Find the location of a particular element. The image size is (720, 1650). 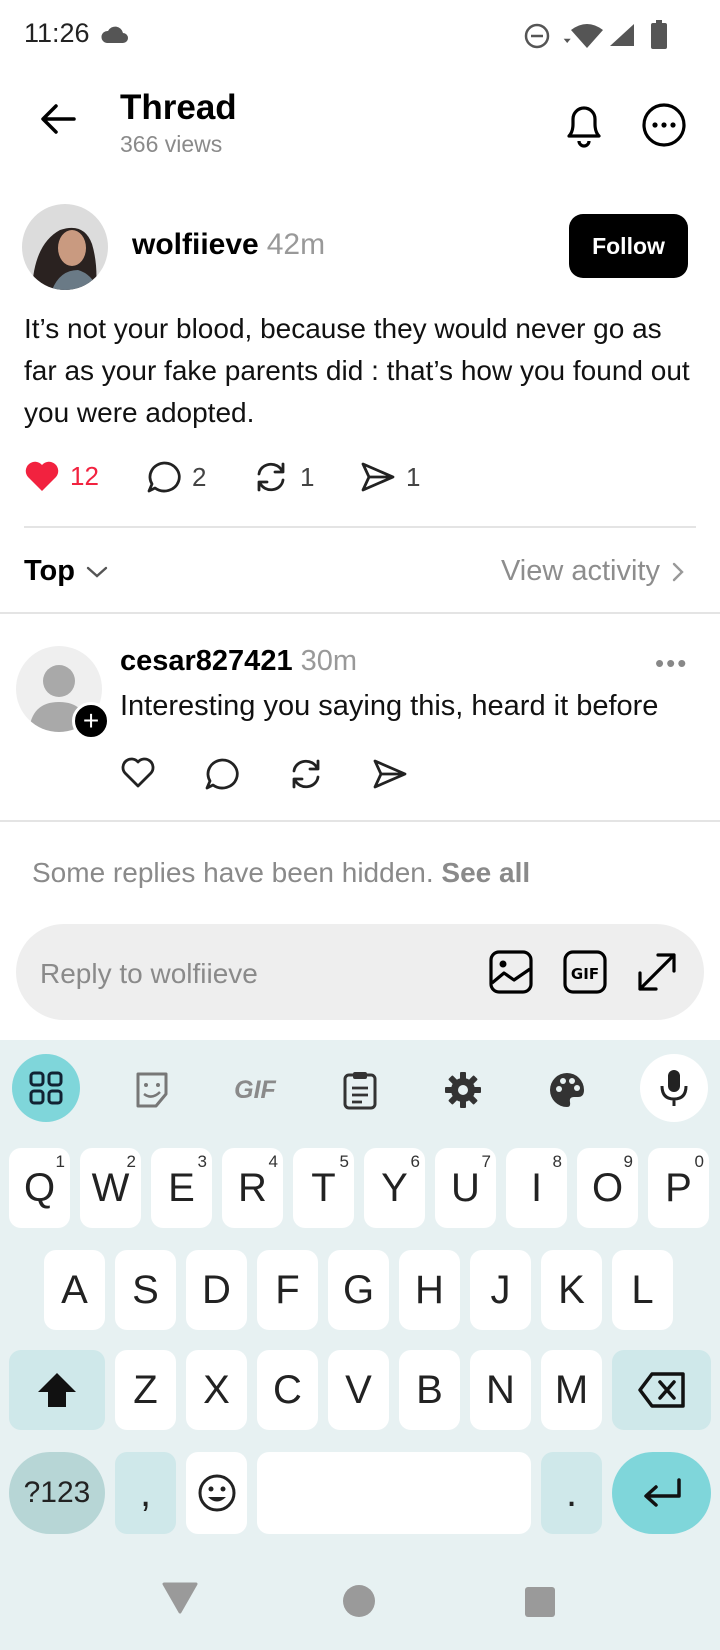

share-button: 1 is located at coordinates (390, 477).